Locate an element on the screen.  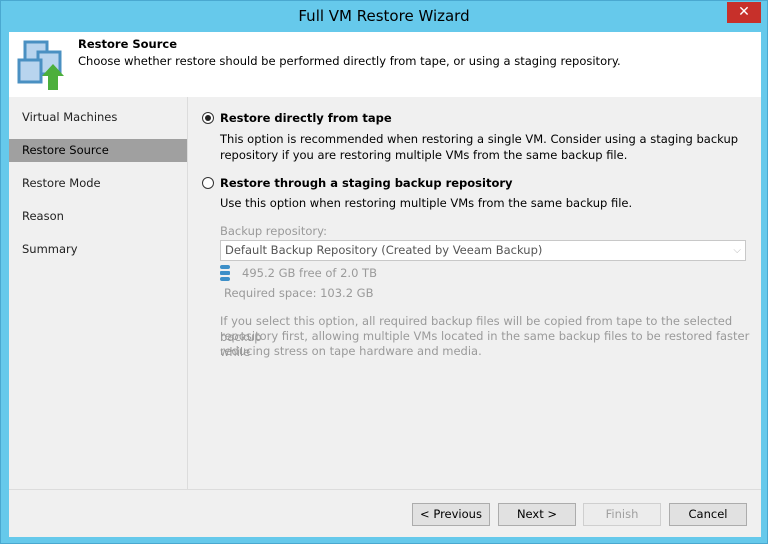
repo-free-space: 495.2 GB free of 2.0 TB is located at coordinates (309, 273).